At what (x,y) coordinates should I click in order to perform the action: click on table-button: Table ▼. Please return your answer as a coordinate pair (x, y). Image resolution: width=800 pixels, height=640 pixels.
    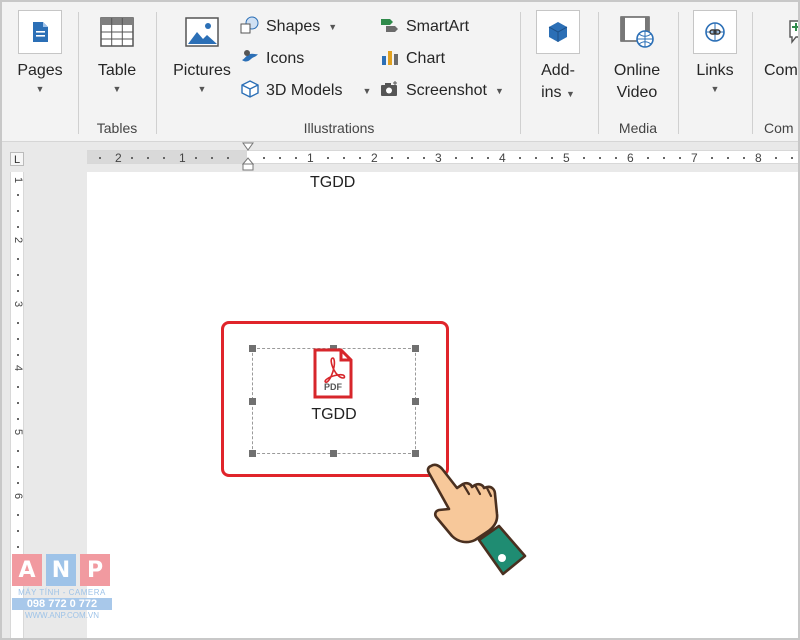
    Looking at the image, I should click on (117, 52).